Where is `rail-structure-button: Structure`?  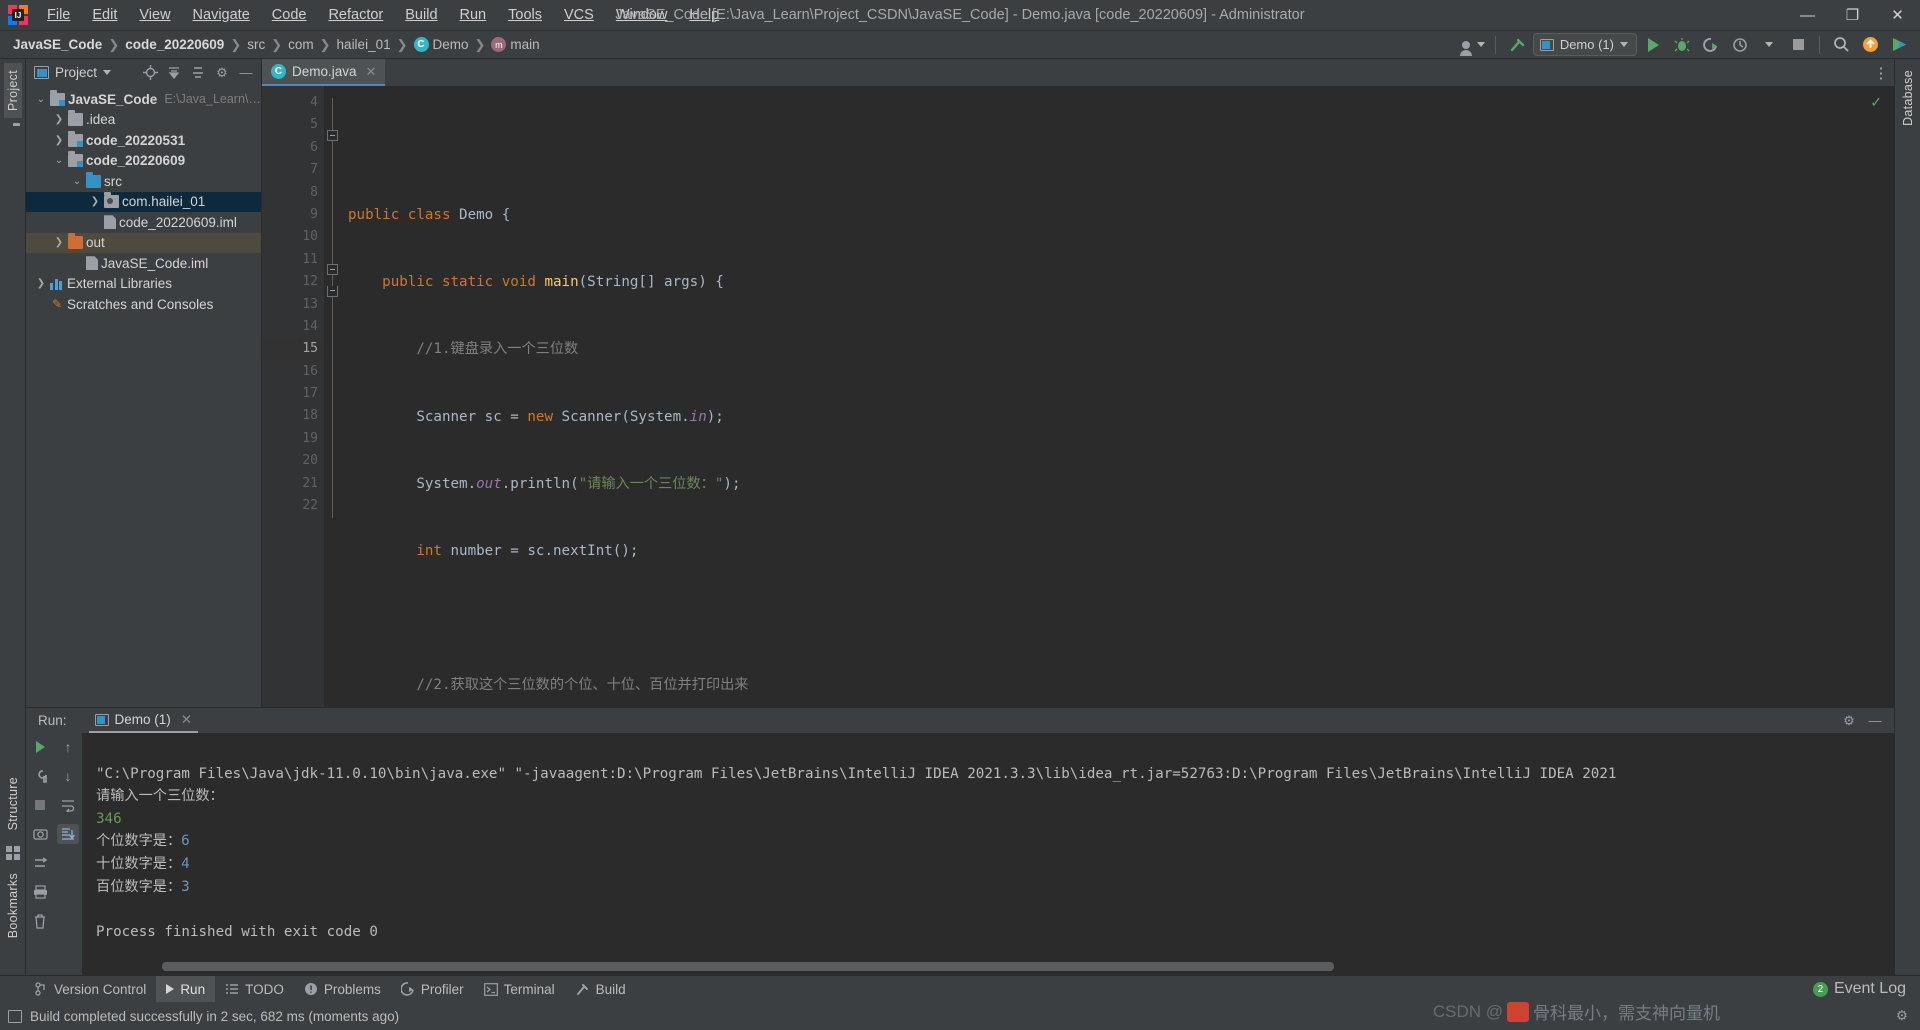
rail-structure-button: Structure is located at coordinates (13, 803).